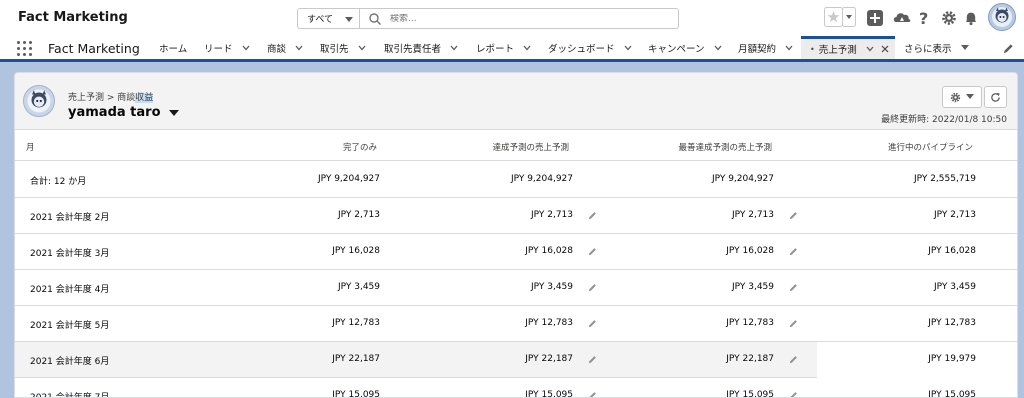 The width and height of the screenshot is (1024, 398). What do you see at coordinates (742, 179) in the screenshot?
I see `cell-best-case: JPY 9,204,927` at bounding box center [742, 179].